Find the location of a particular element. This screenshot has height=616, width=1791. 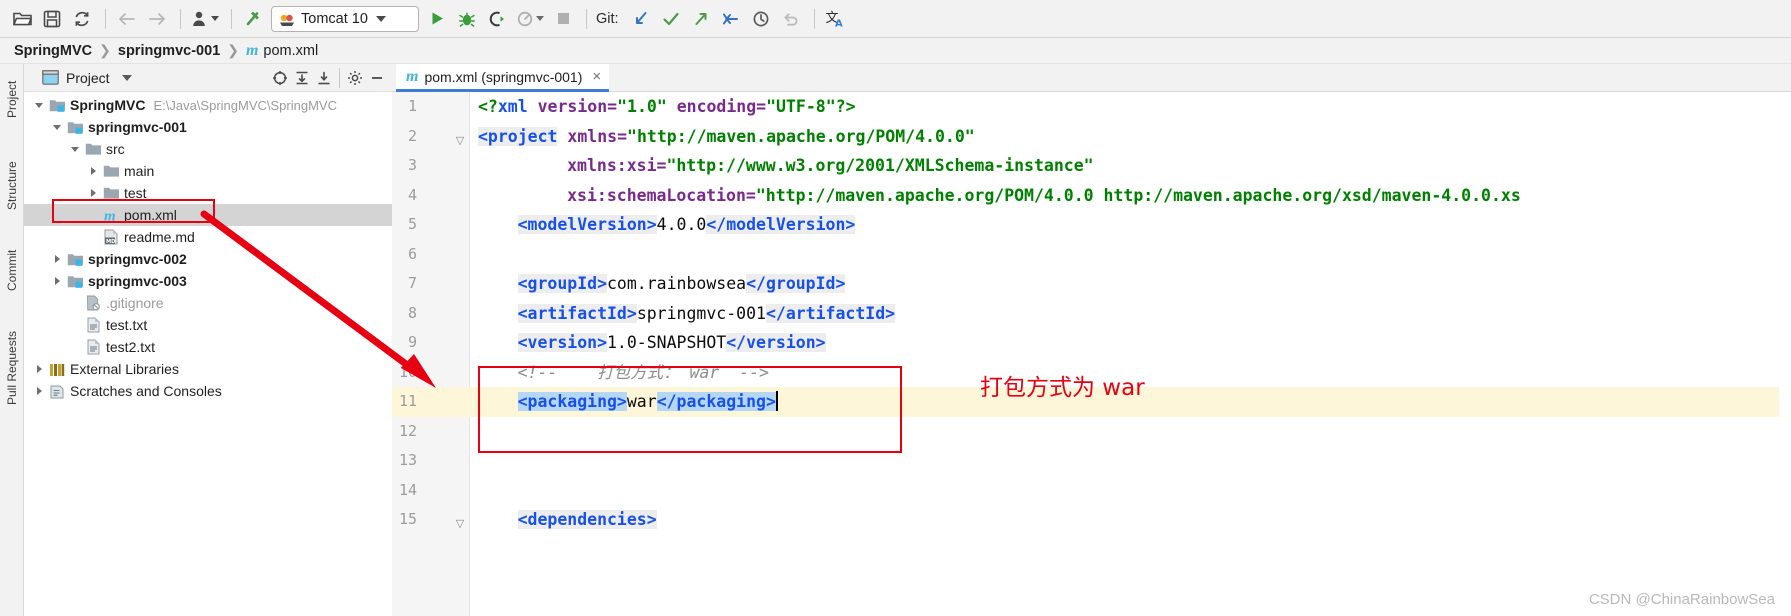

tree-row: test2.txt is located at coordinates (208, 347).